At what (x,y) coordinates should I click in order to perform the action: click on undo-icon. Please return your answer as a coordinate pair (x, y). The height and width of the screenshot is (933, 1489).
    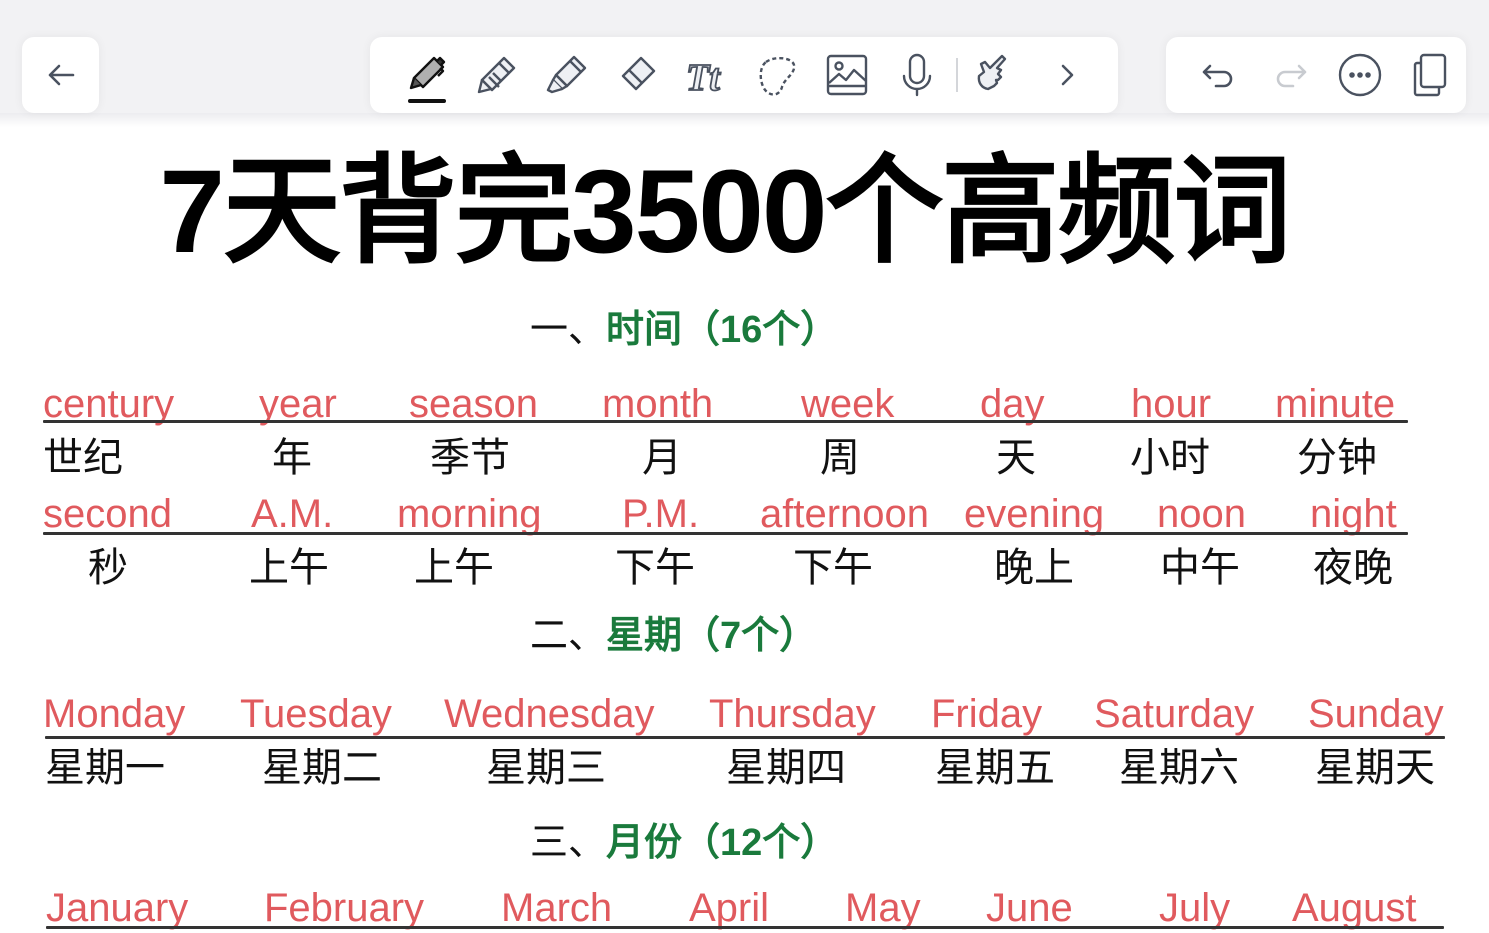
    Looking at the image, I should click on (1217, 76).